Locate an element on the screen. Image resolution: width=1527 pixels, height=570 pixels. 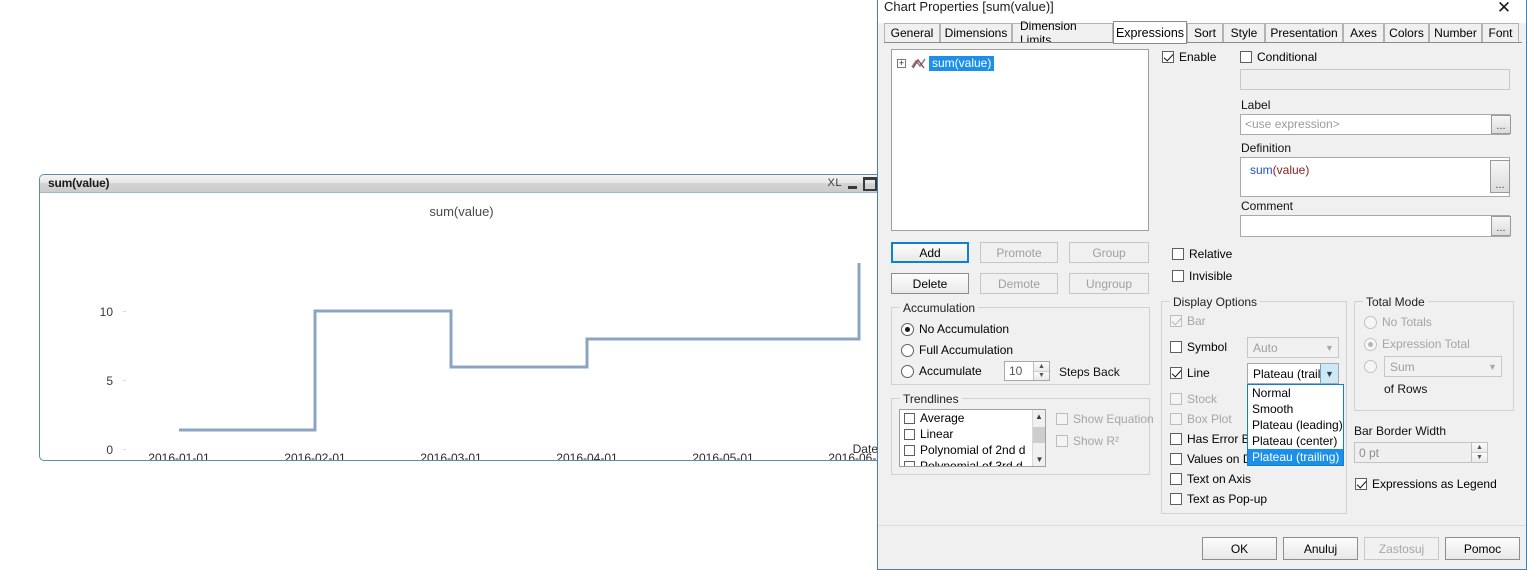
promote-button: Promote is located at coordinates (1019, 252).